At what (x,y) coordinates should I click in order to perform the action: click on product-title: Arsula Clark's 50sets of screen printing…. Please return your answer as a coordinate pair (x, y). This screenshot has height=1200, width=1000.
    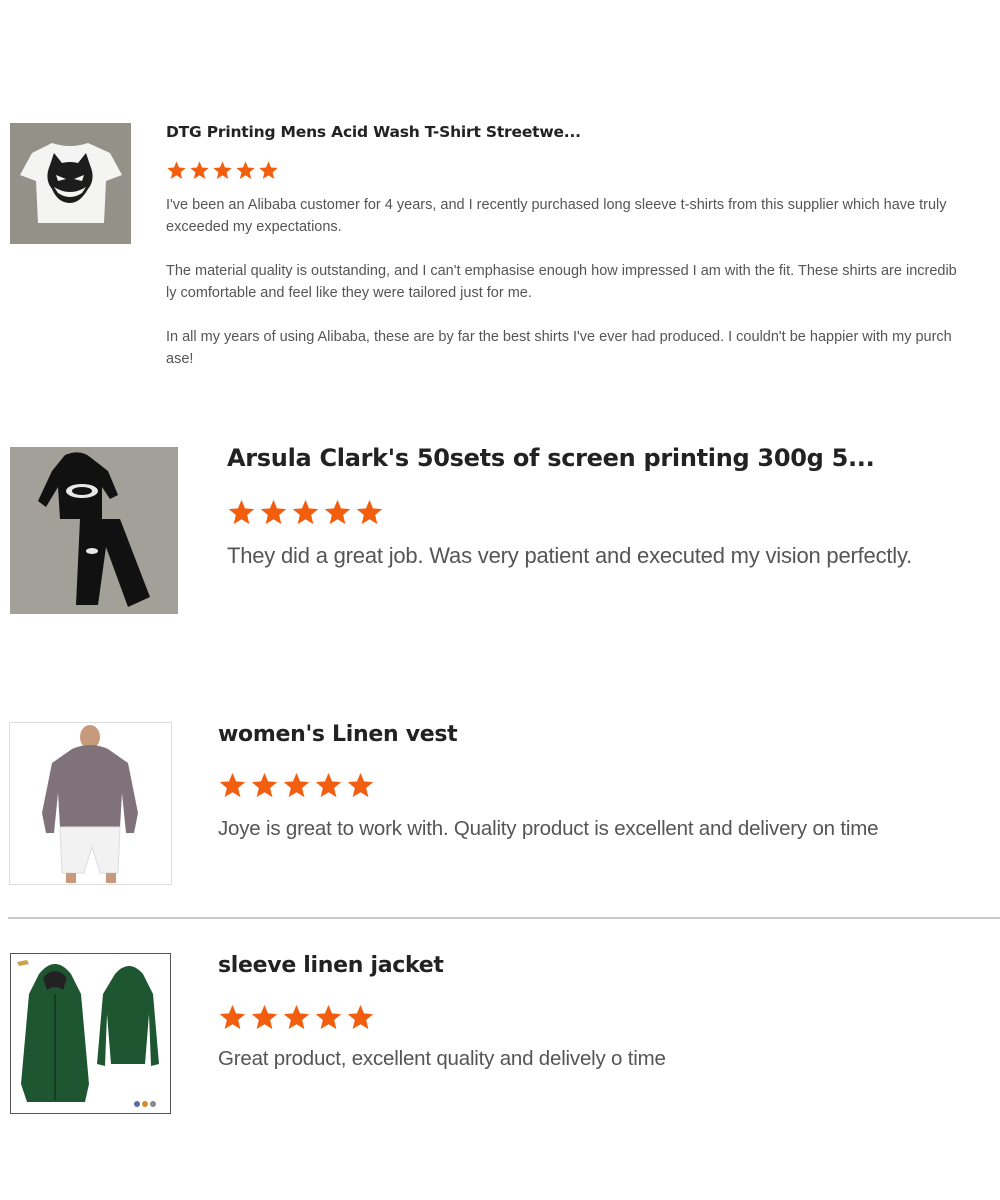
    Looking at the image, I should click on (551, 458).